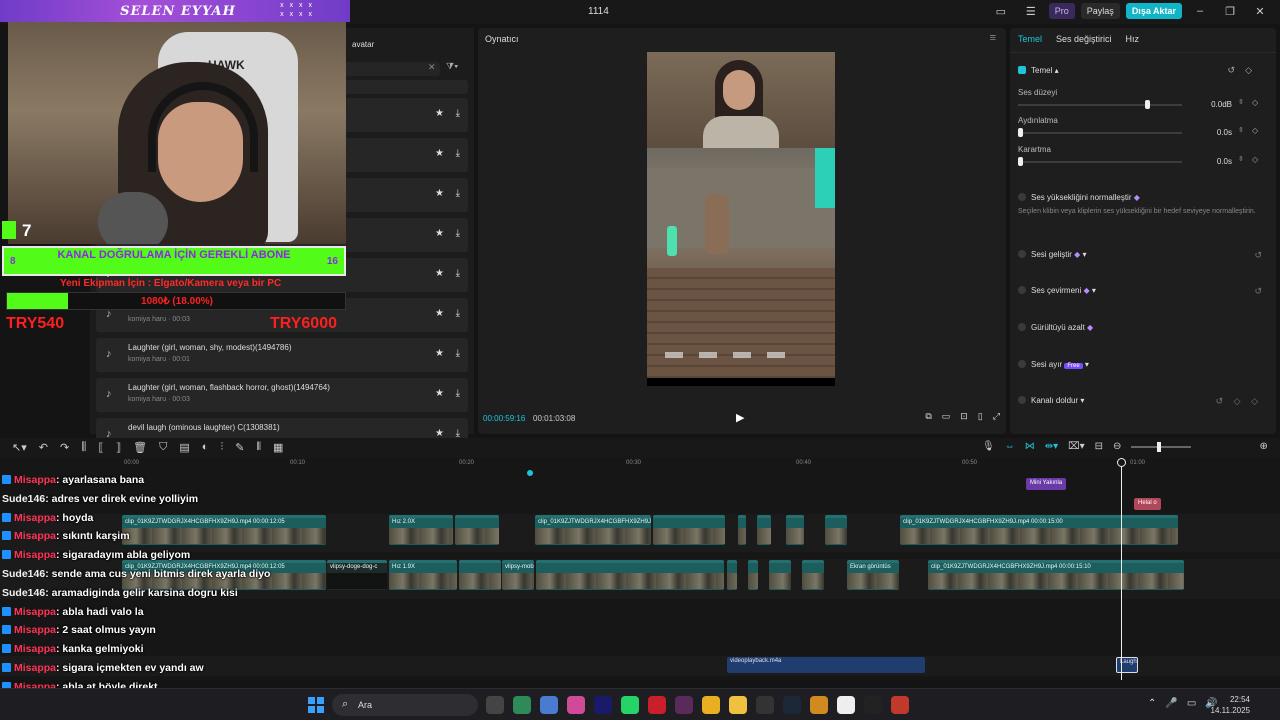 Image resolution: width=1280 pixels, height=720 pixels. I want to click on split-toggle, so click(1022, 364).